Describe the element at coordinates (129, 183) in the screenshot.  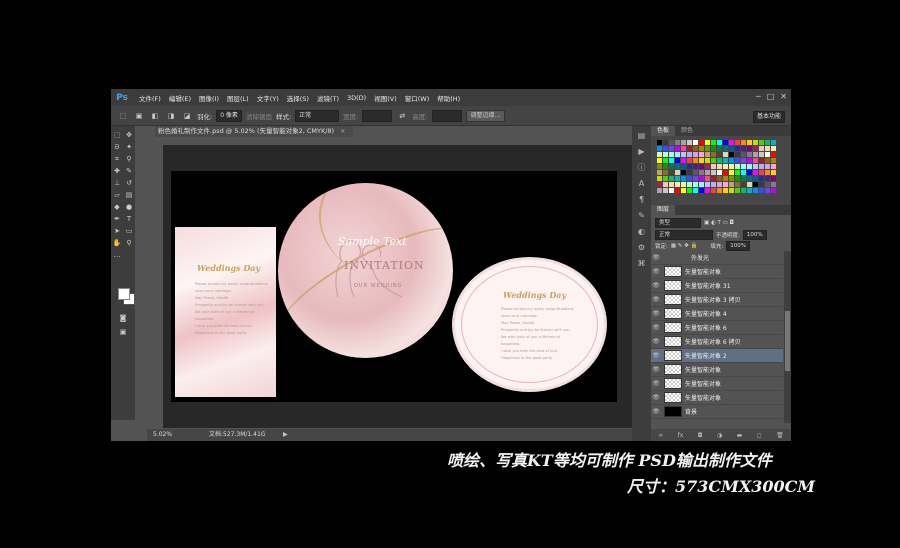
I see `history-brush-icon: ↺` at that location.